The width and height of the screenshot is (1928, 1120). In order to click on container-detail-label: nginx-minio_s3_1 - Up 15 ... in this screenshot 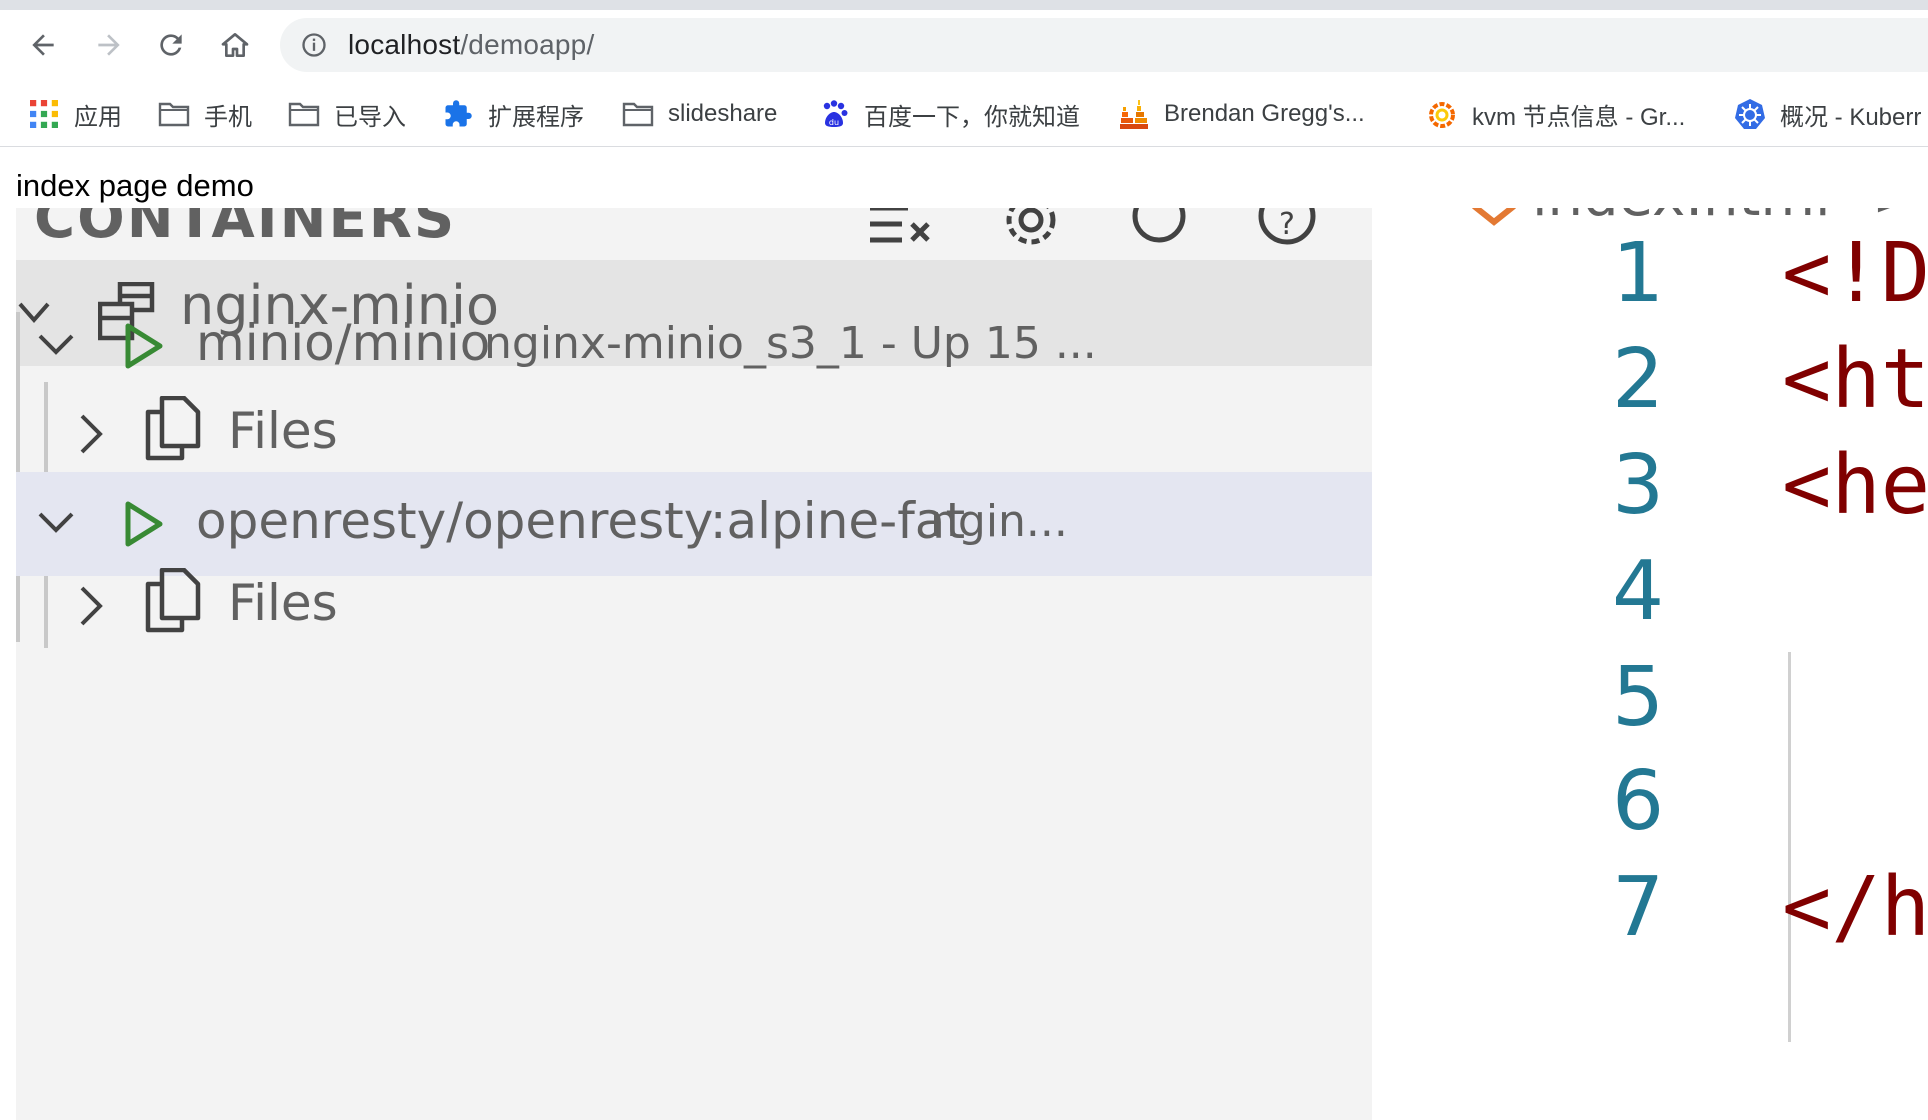, I will do `click(790, 343)`.